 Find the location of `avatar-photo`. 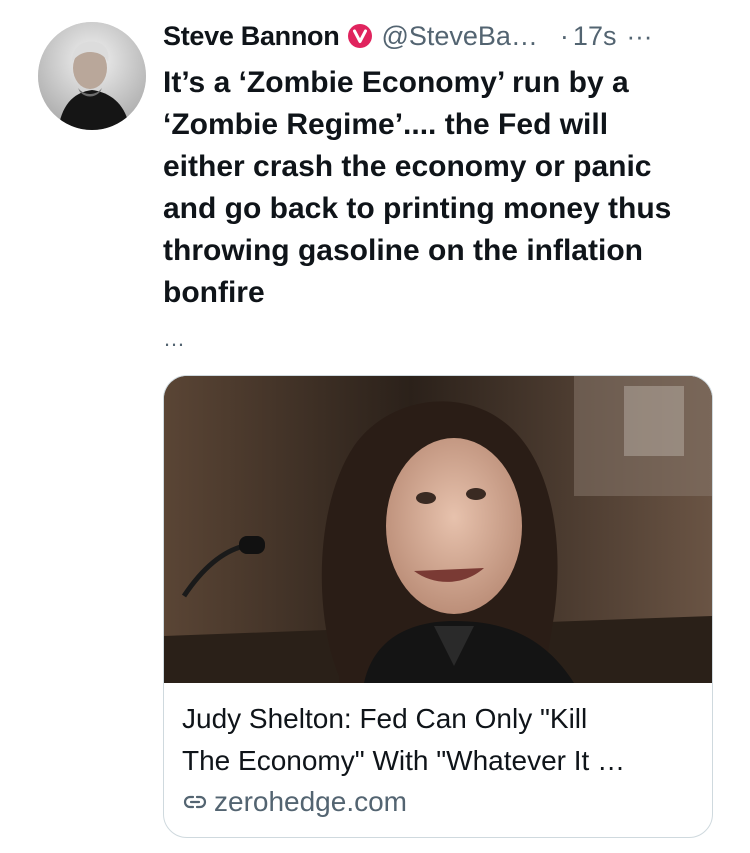

avatar-photo is located at coordinates (92, 76).